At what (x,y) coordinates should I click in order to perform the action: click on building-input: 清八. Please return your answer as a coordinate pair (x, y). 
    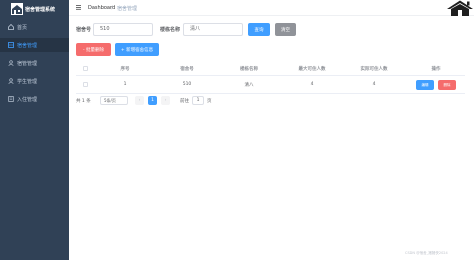
    Looking at the image, I should click on (213, 29).